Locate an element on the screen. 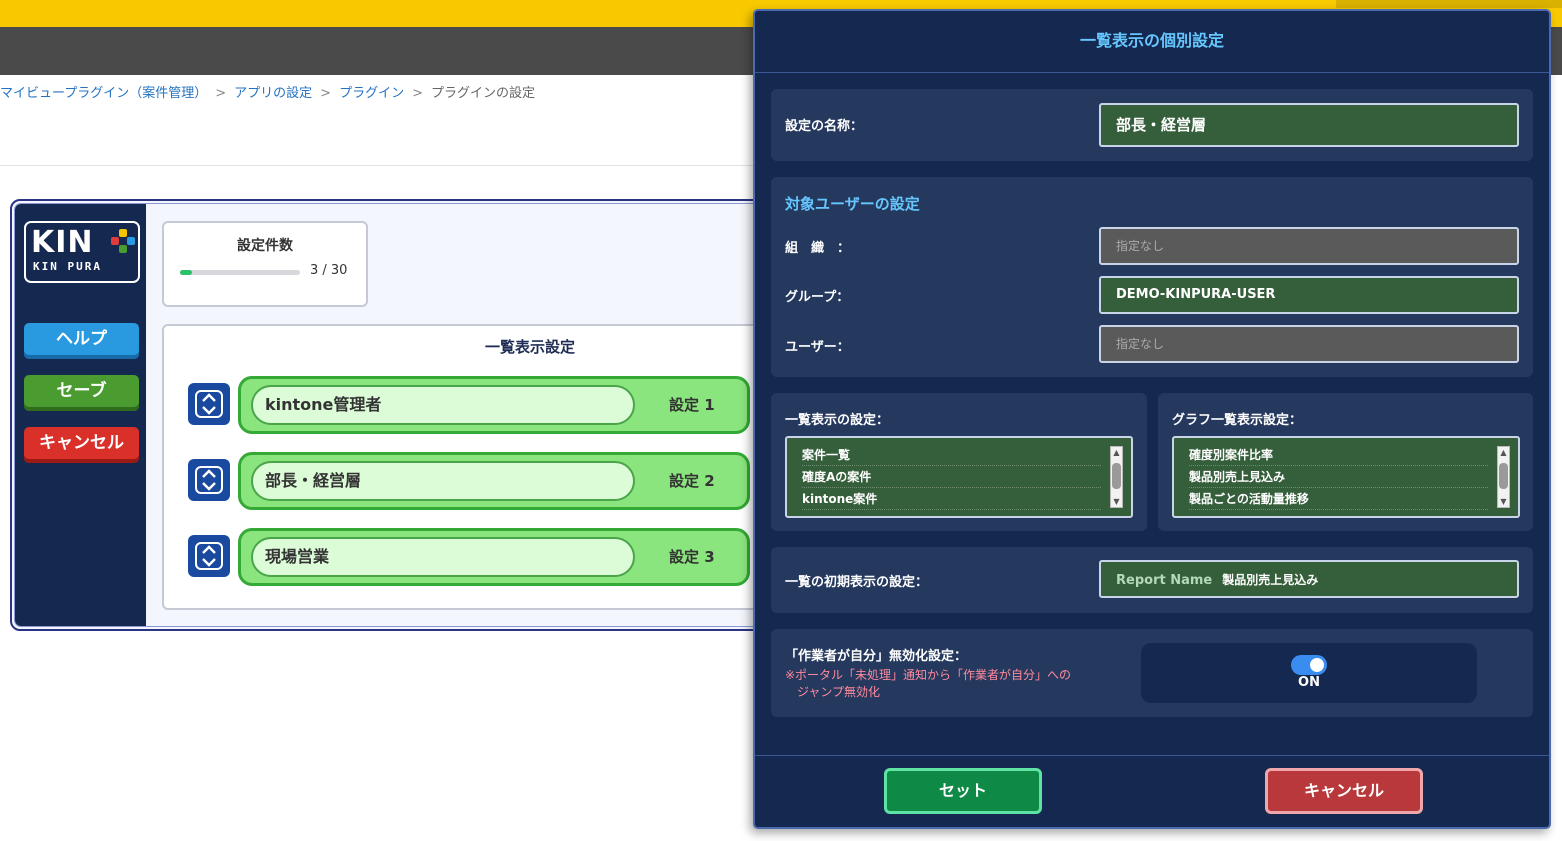  self-disable-label: 「作業者が自分」無効化設定： is located at coordinates (876, 656).